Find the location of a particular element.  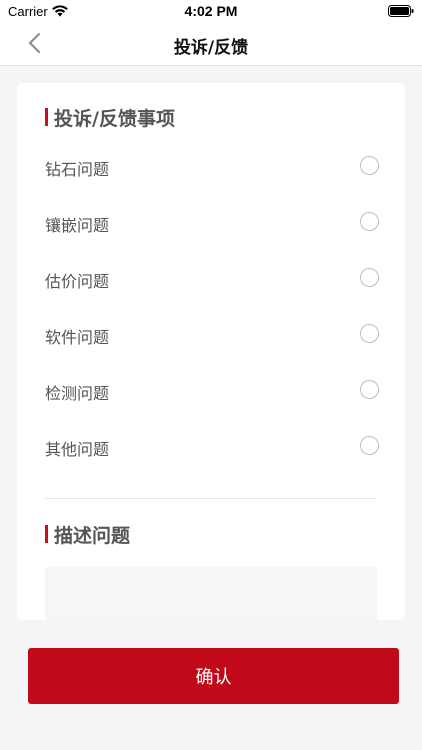

confirm-button: 确认 is located at coordinates (213, 676).